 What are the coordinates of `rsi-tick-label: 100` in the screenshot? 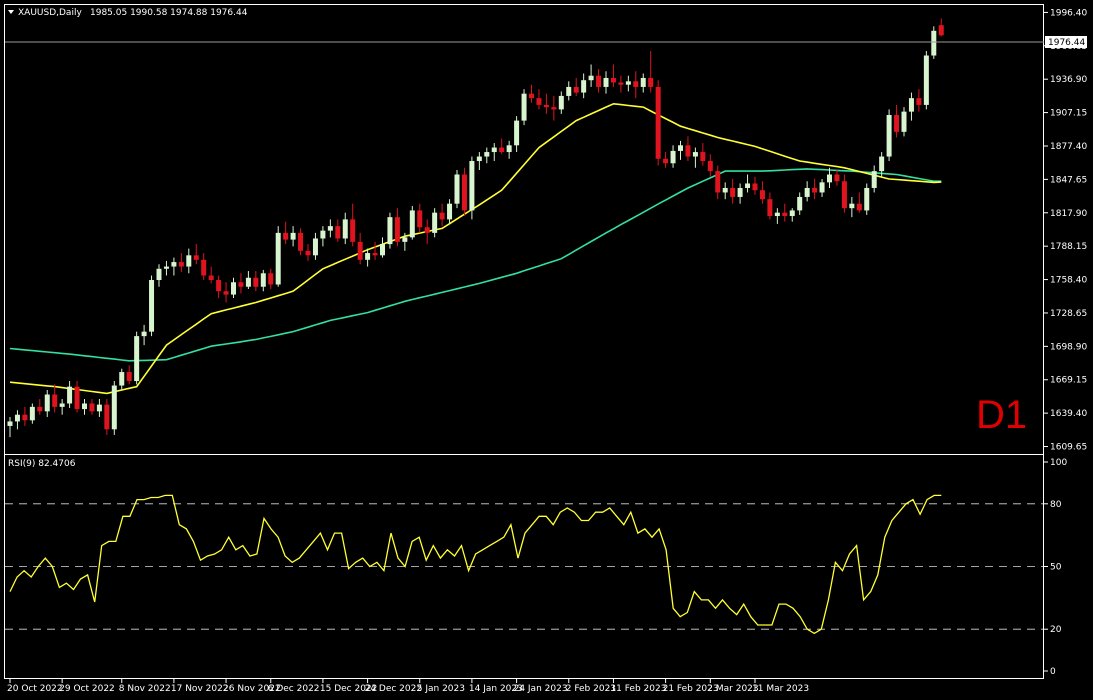 It's located at (1058, 463).